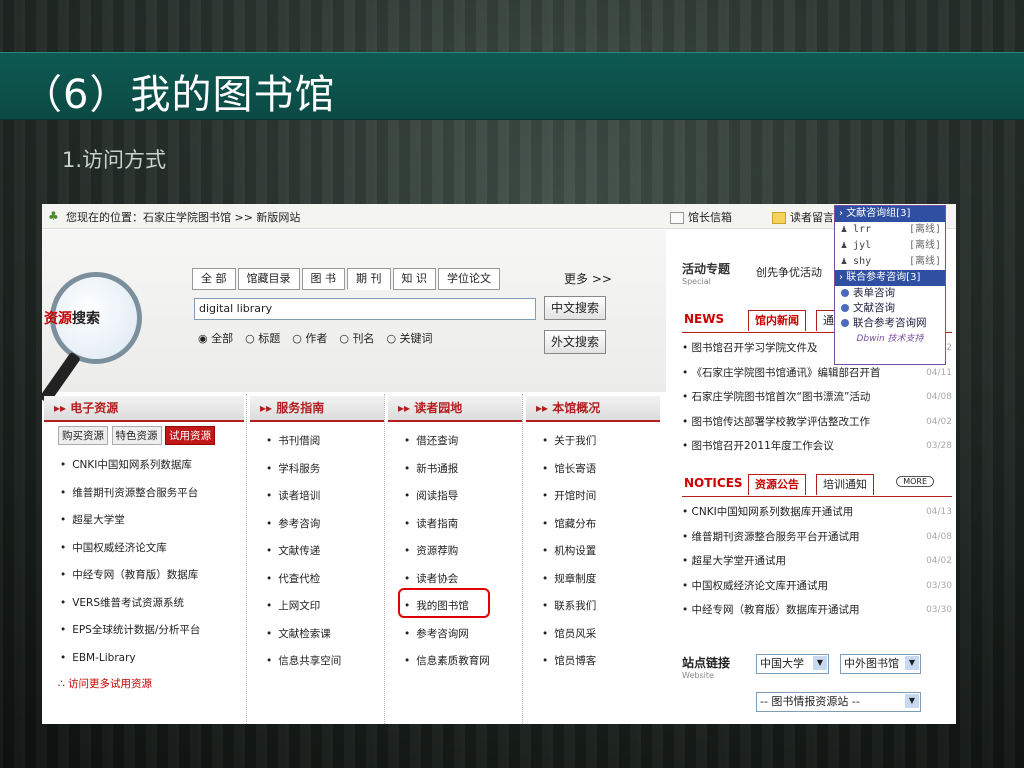 The height and width of the screenshot is (768, 1024). I want to click on list-item: 文献传递, so click(317, 552).